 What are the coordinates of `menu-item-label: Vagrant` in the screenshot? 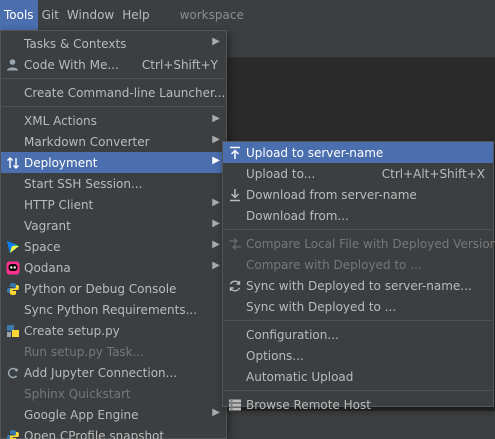 It's located at (47, 225).